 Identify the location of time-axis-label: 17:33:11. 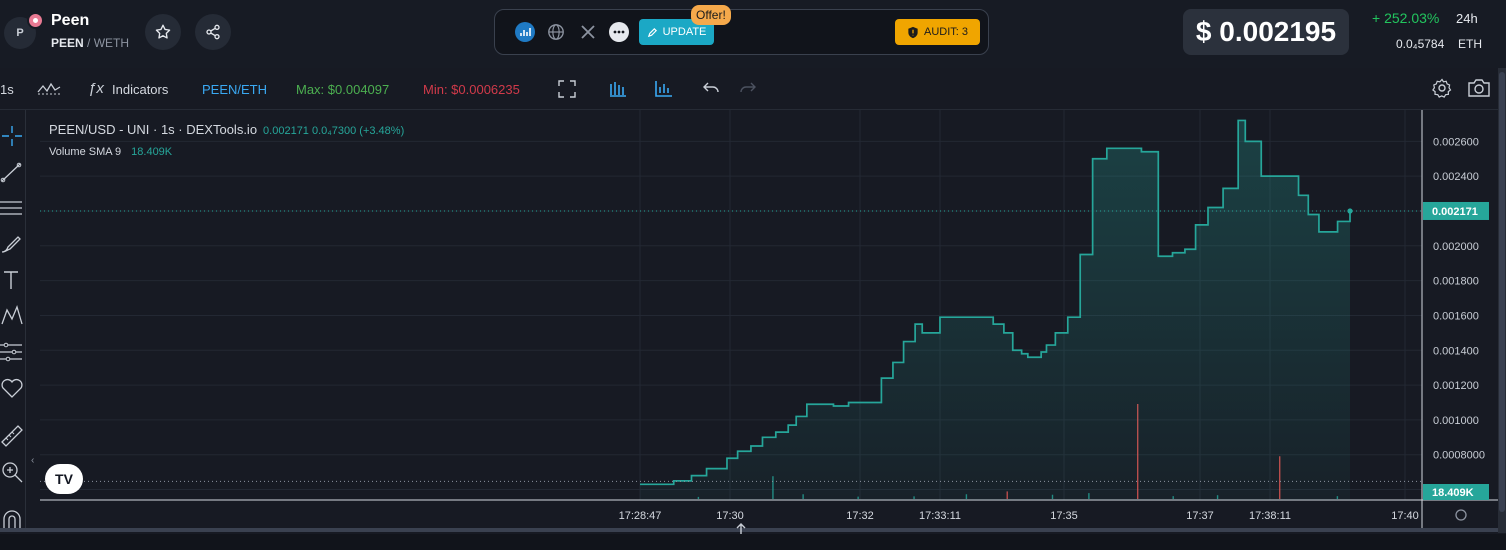
(940, 516).